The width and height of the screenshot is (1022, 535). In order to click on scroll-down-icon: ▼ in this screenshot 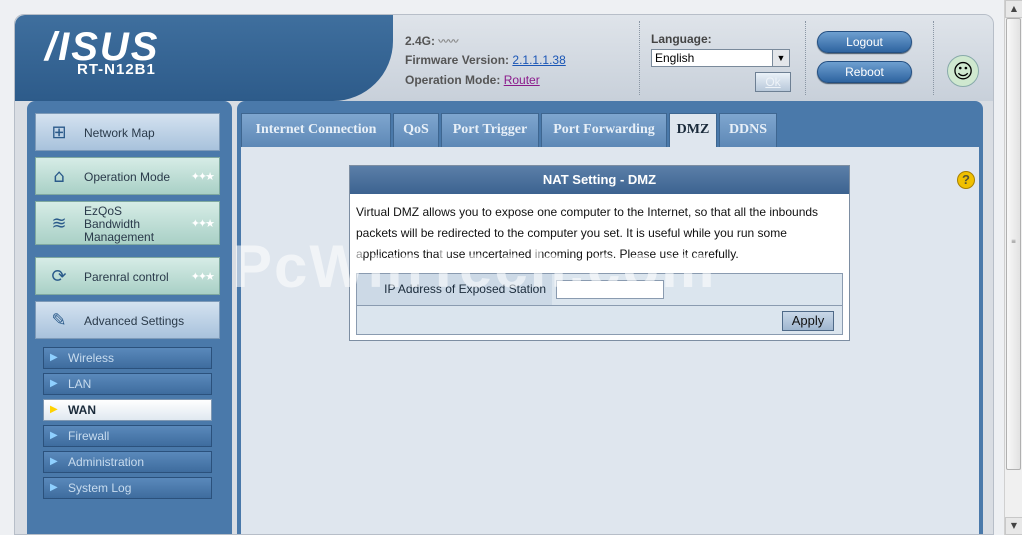, I will do `click(1013, 526)`.